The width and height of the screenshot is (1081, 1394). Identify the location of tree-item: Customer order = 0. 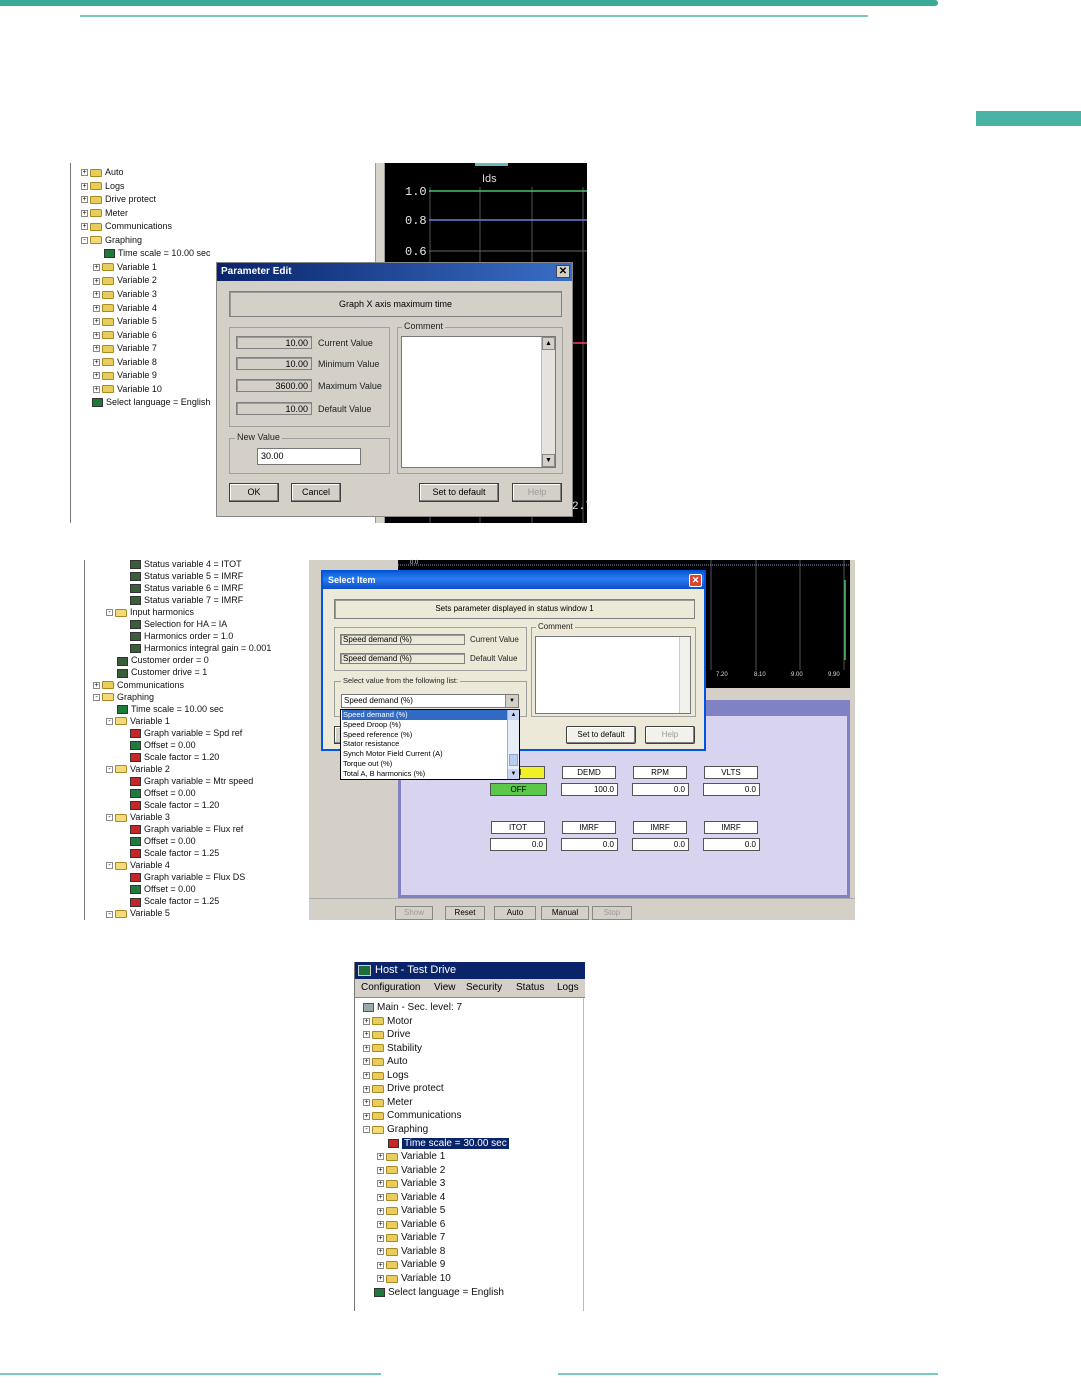
(157, 660).